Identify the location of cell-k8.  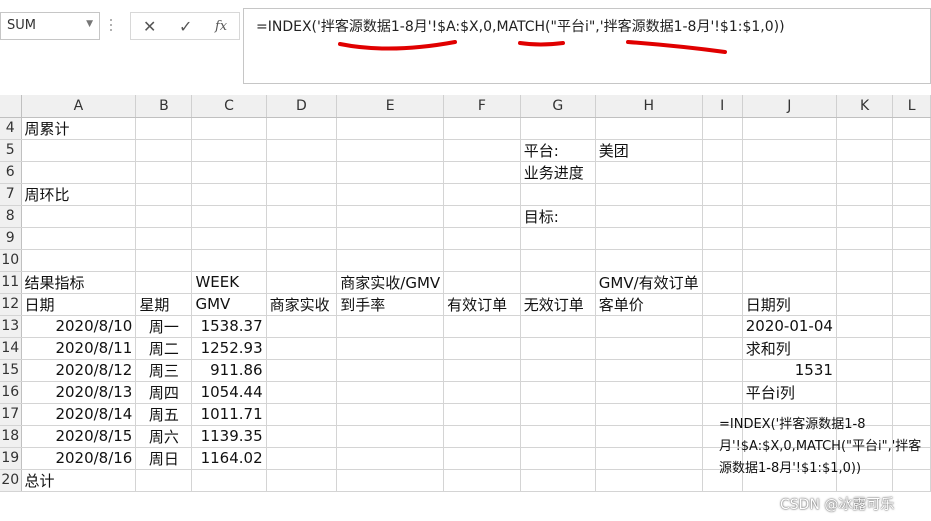
(865, 216).